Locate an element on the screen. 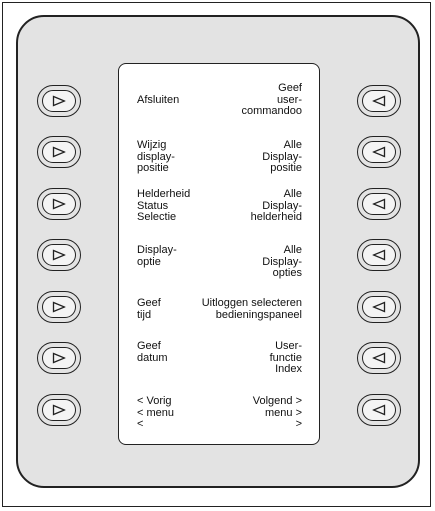  left-label-geef-tijd: Geef tijd is located at coordinates (149, 309).